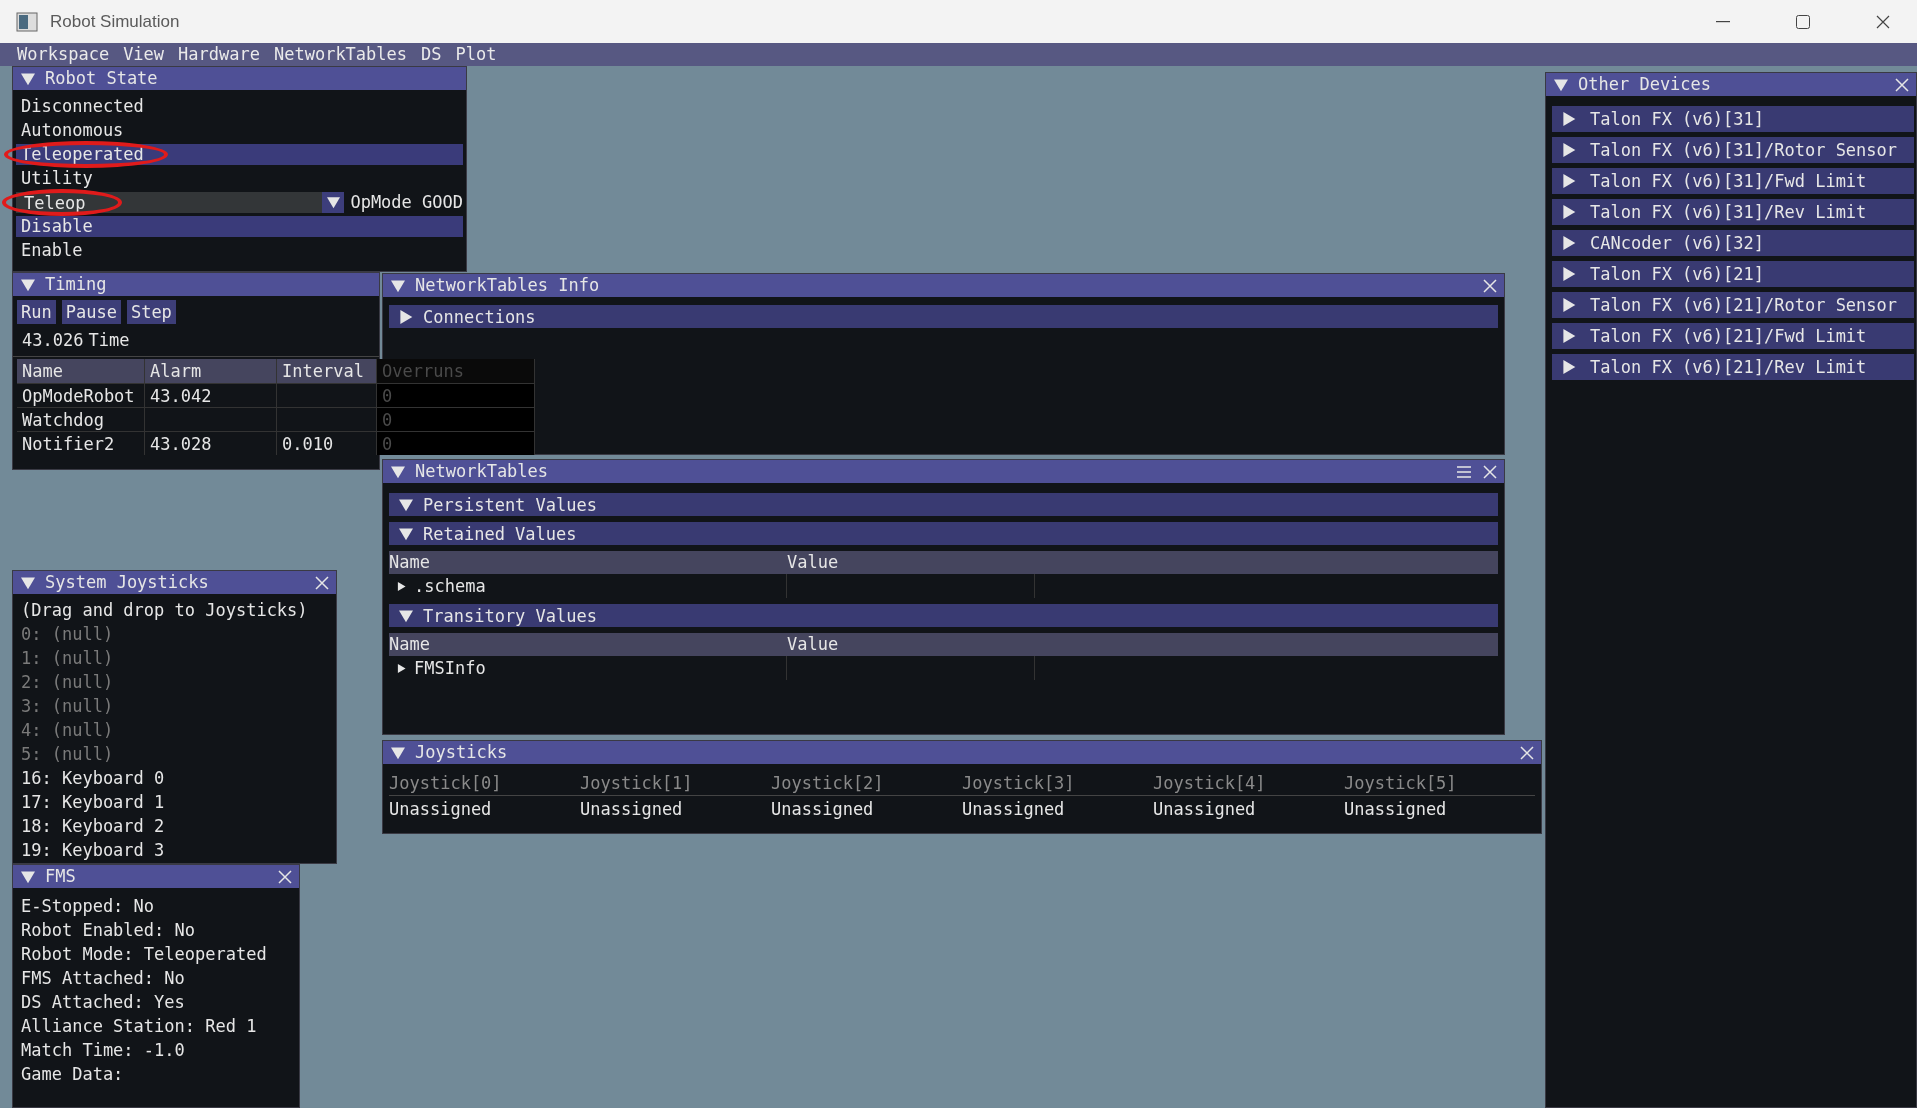 The width and height of the screenshot is (1917, 1108). I want to click on fms-status-line: Robot Mode: Teleoperated, so click(144, 954).